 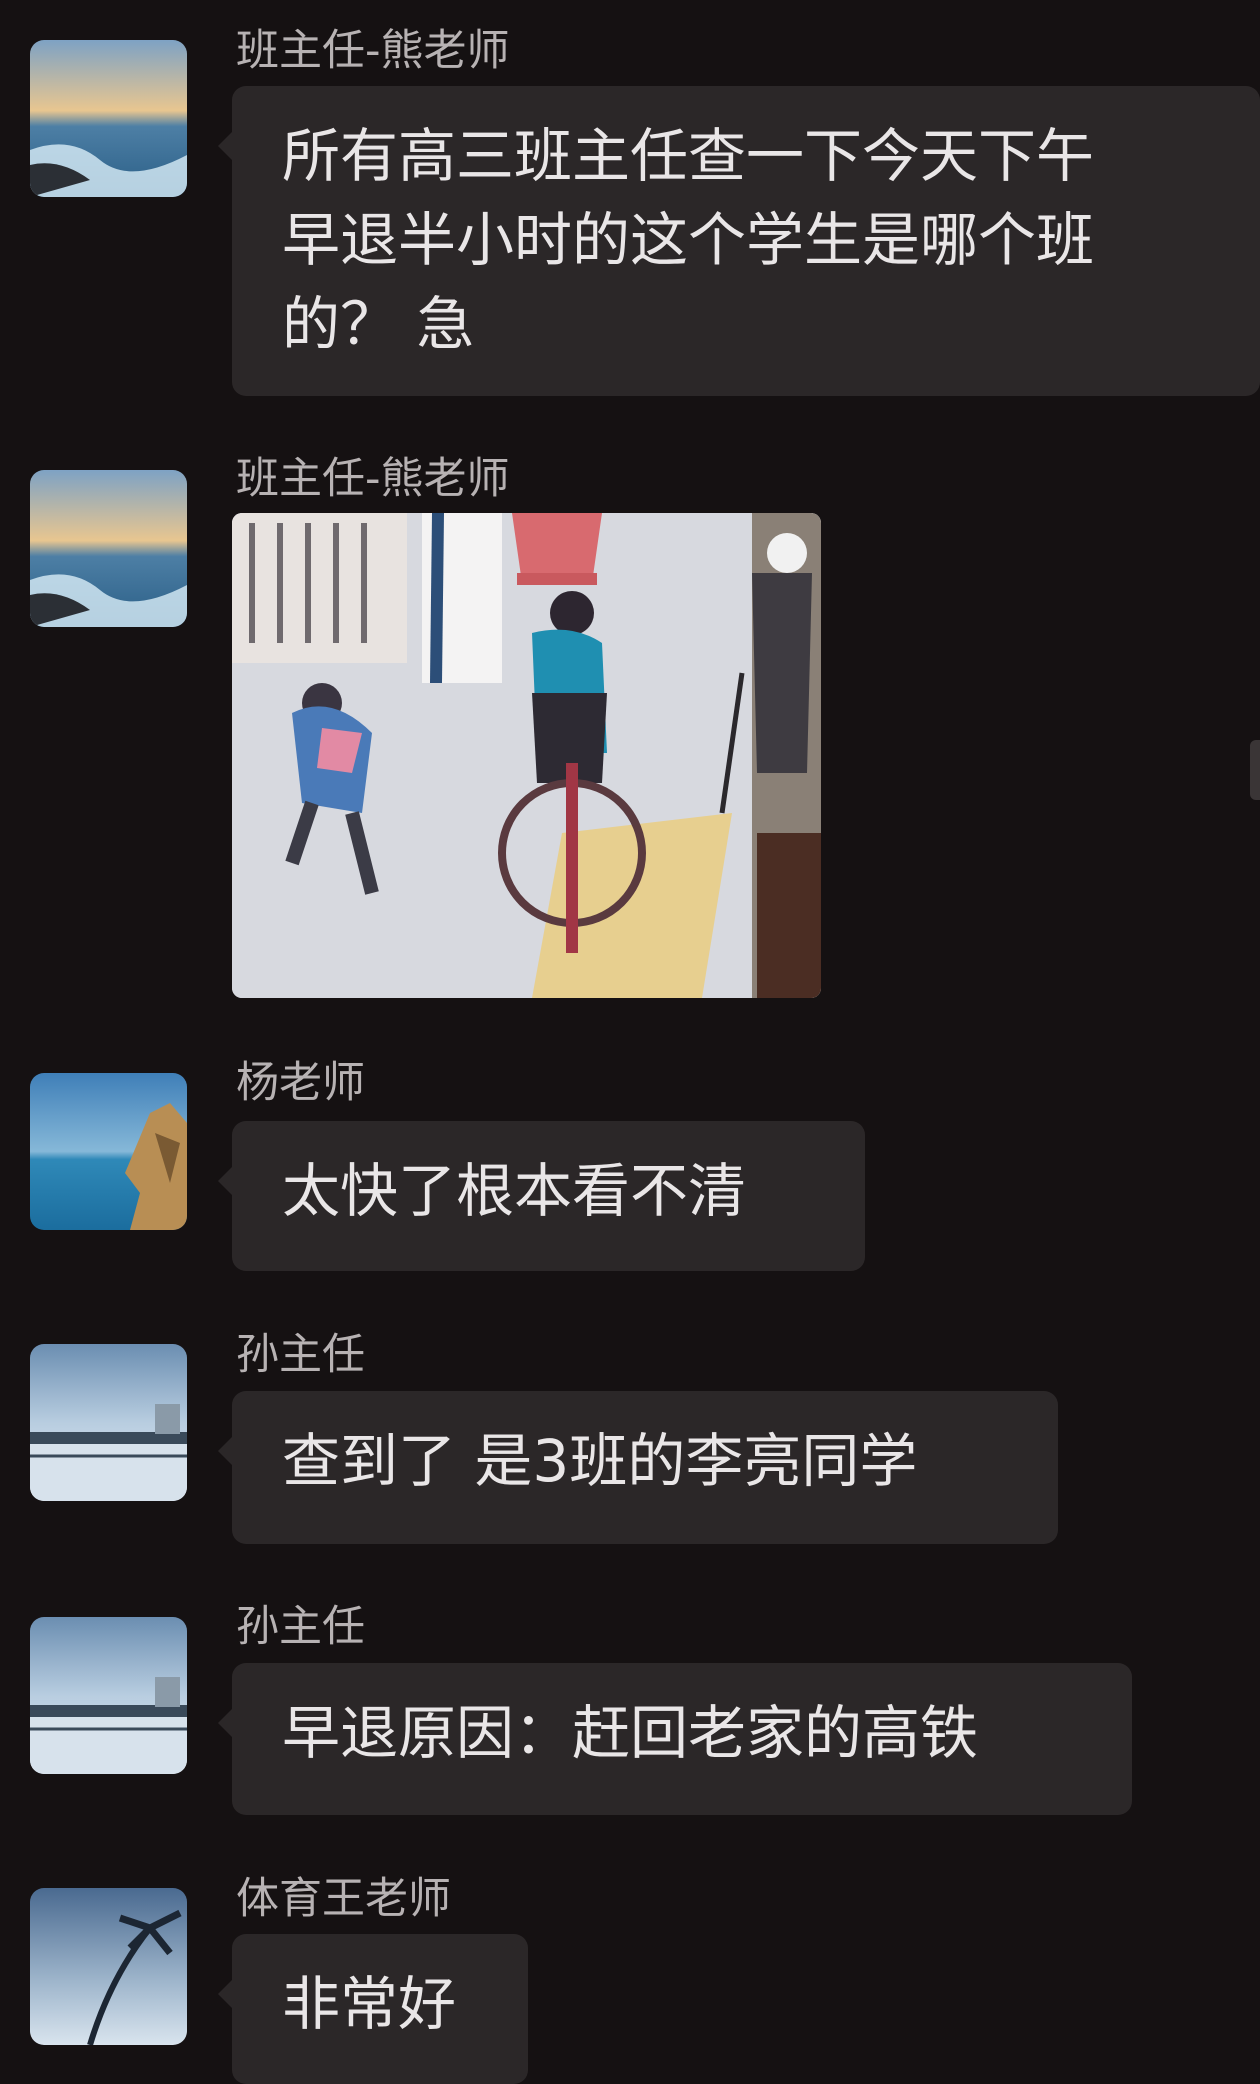 What do you see at coordinates (688, 240) in the screenshot?
I see `message-text-line: 早退半小时的这个学生是哪个班` at bounding box center [688, 240].